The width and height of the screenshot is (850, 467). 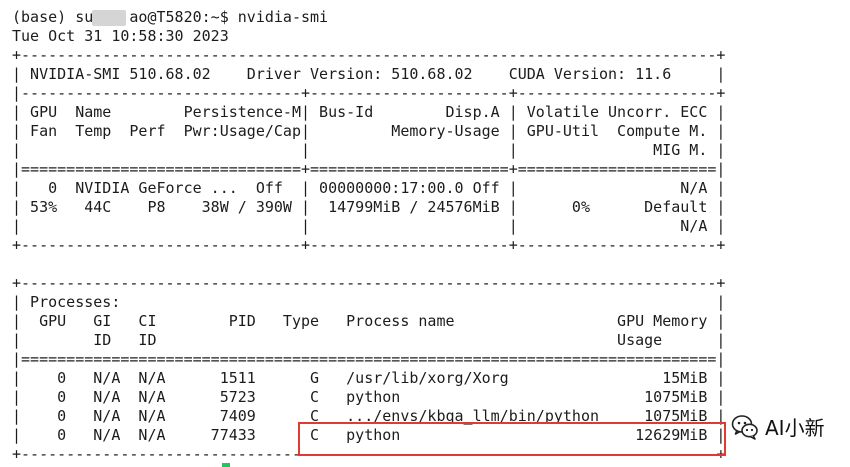 What do you see at coordinates (744, 427) in the screenshot?
I see `wechat-icon` at bounding box center [744, 427].